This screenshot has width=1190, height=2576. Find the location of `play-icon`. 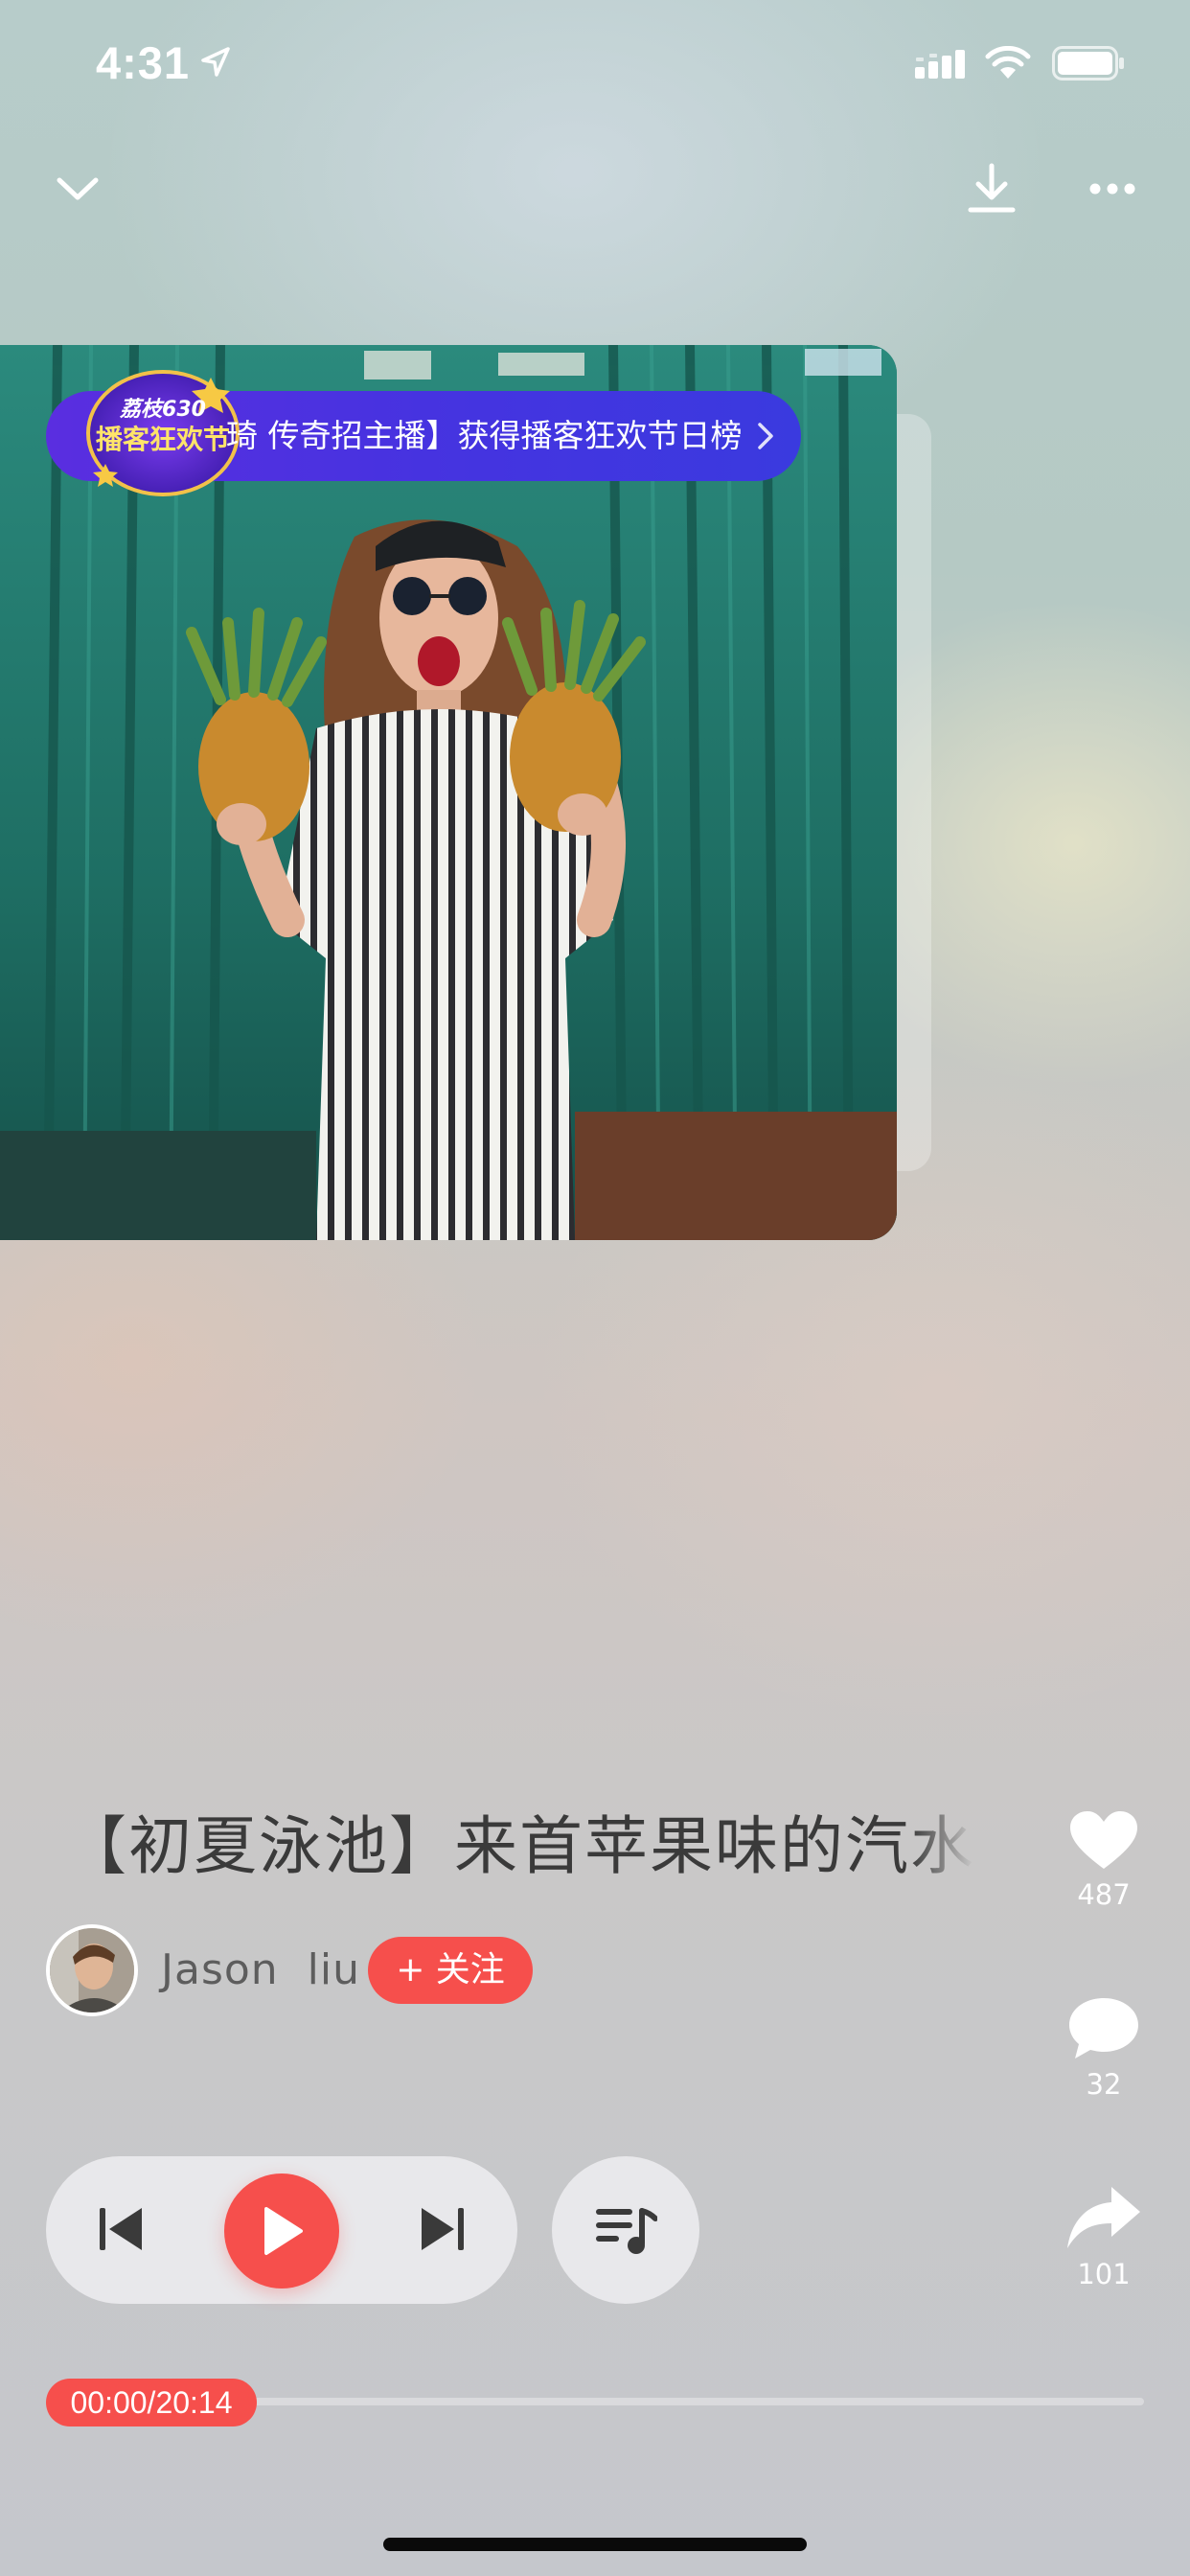

play-icon is located at coordinates (284, 2231).